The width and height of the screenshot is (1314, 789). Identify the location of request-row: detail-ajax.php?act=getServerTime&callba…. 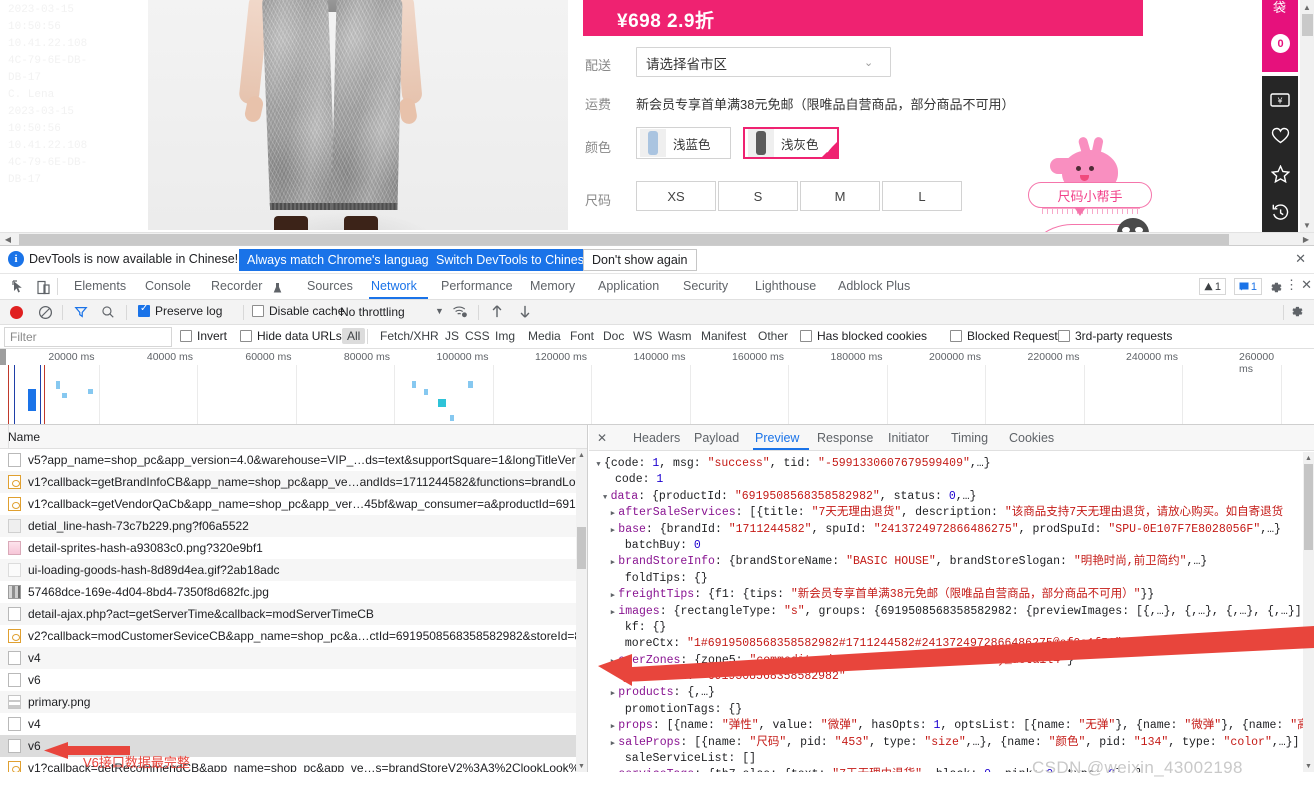
(293, 614).